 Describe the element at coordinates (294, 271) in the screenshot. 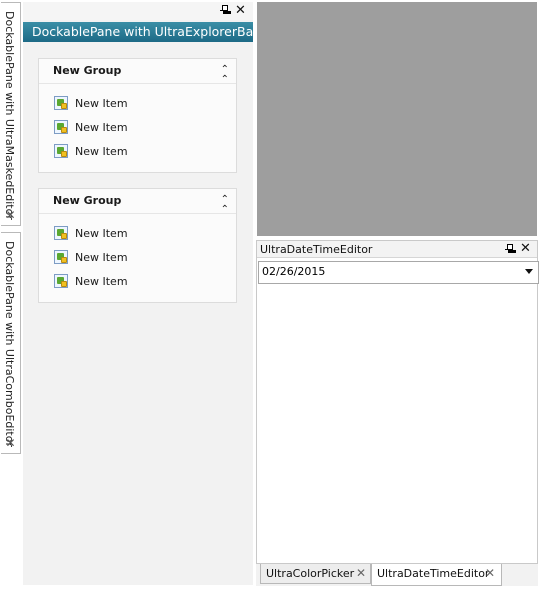

I see `date-value: 02/26/2015` at that location.